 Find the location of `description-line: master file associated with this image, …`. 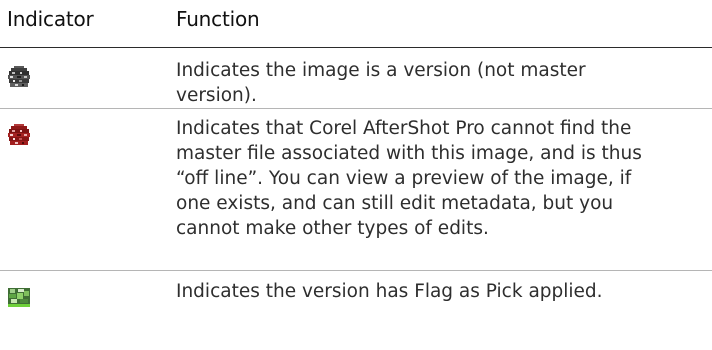

description-line: master file associated with this image, … is located at coordinates (409, 153).